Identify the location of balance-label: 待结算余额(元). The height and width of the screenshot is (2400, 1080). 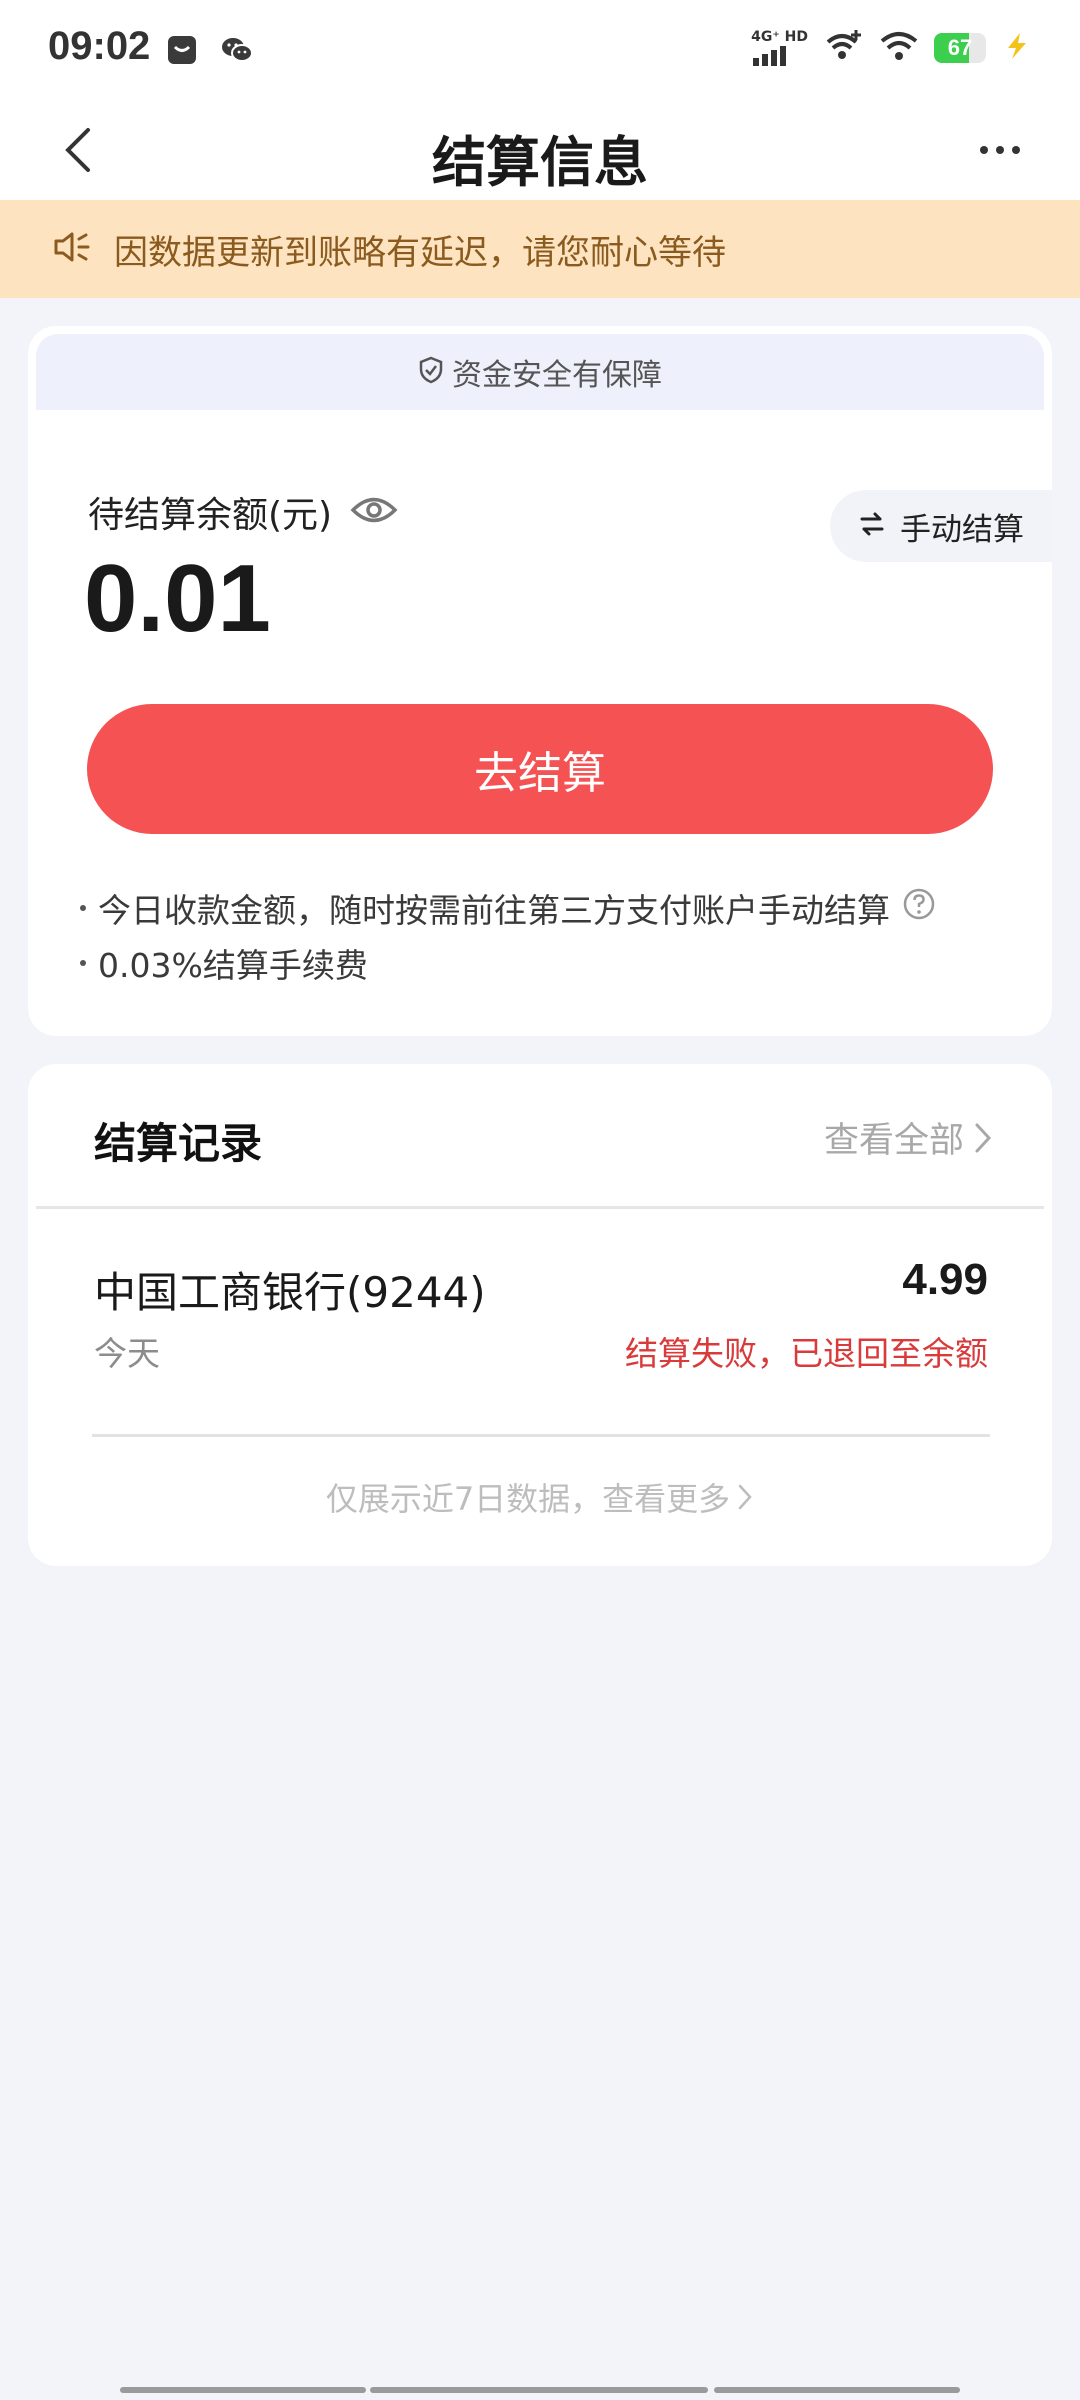
(243, 512).